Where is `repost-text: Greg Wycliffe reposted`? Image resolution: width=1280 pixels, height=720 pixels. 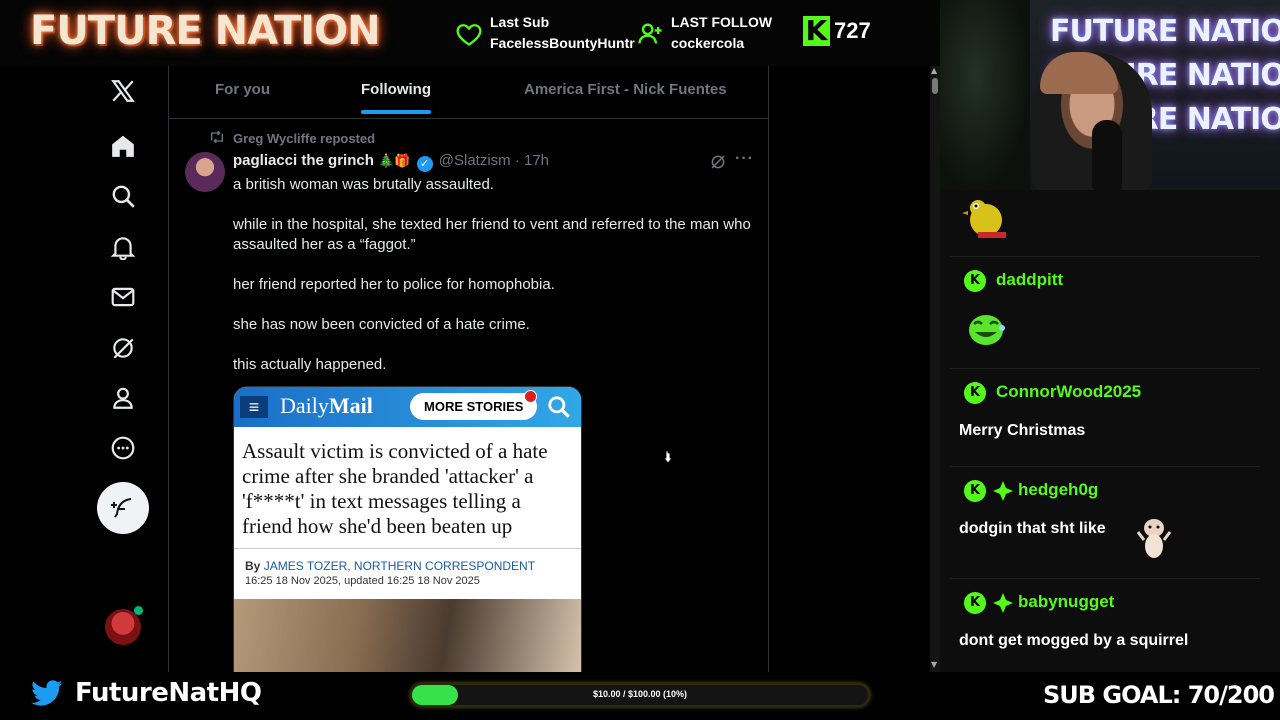
repost-text: Greg Wycliffe reposted is located at coordinates (304, 138).